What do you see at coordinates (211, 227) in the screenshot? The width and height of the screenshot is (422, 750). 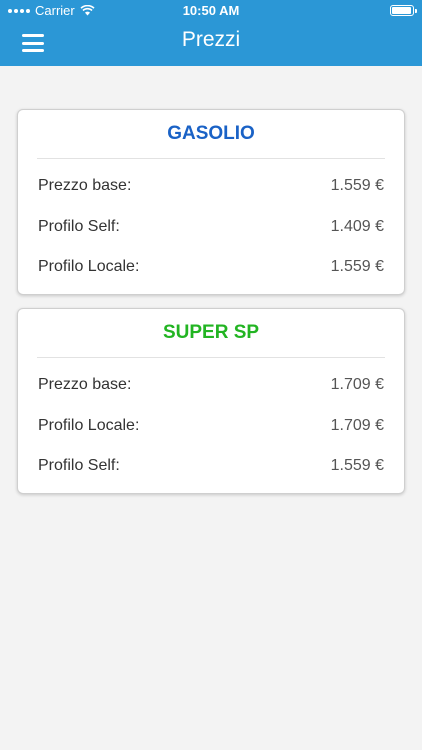 I see `price-row: Profilo Self: 1.409 €` at bounding box center [211, 227].